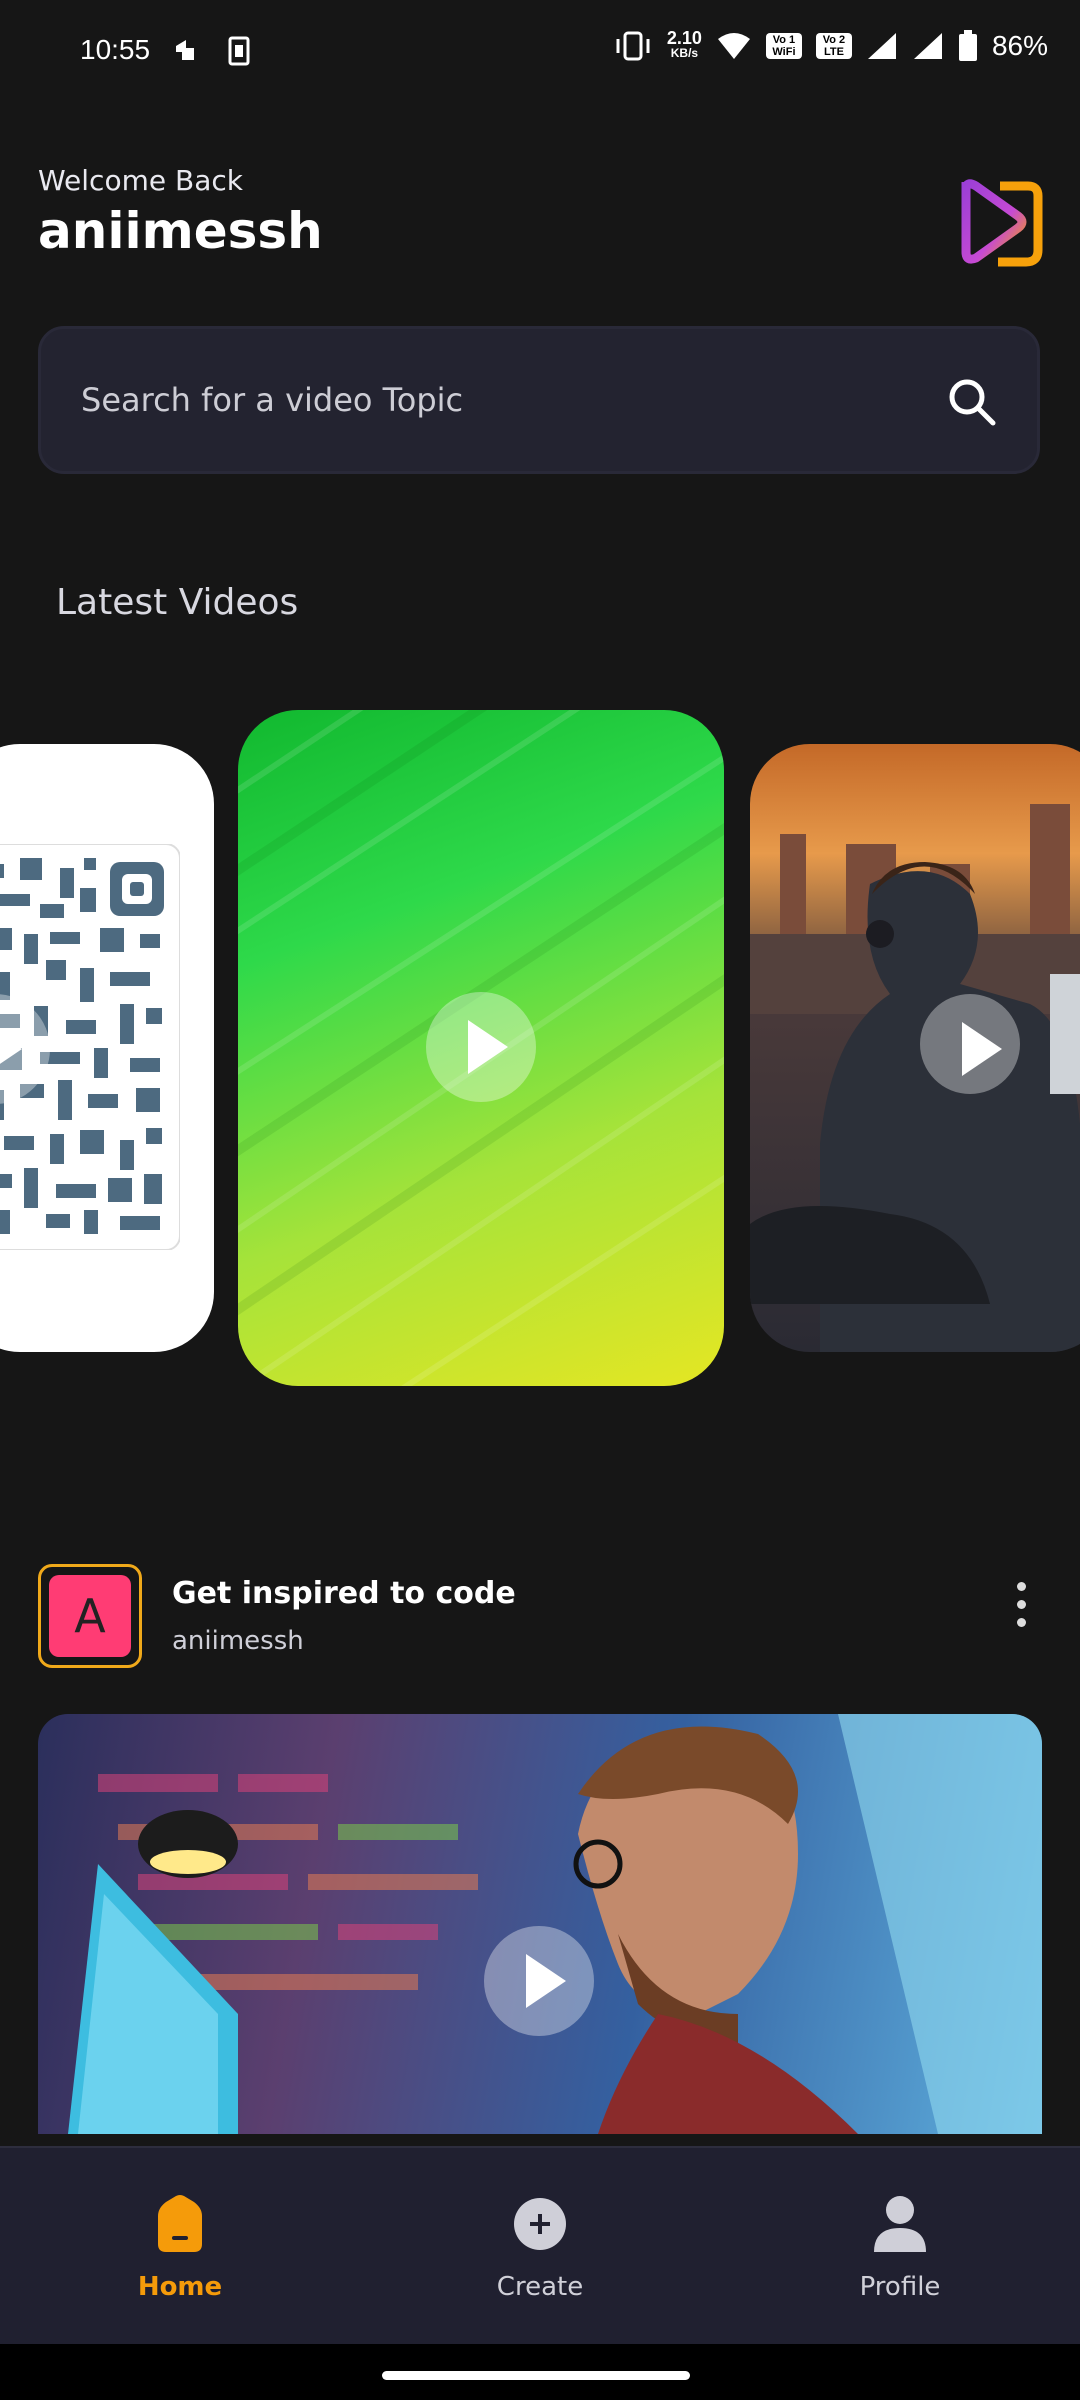 The width and height of the screenshot is (1080, 2400). What do you see at coordinates (115, 49) in the screenshot?
I see `status-time: 10:55` at bounding box center [115, 49].